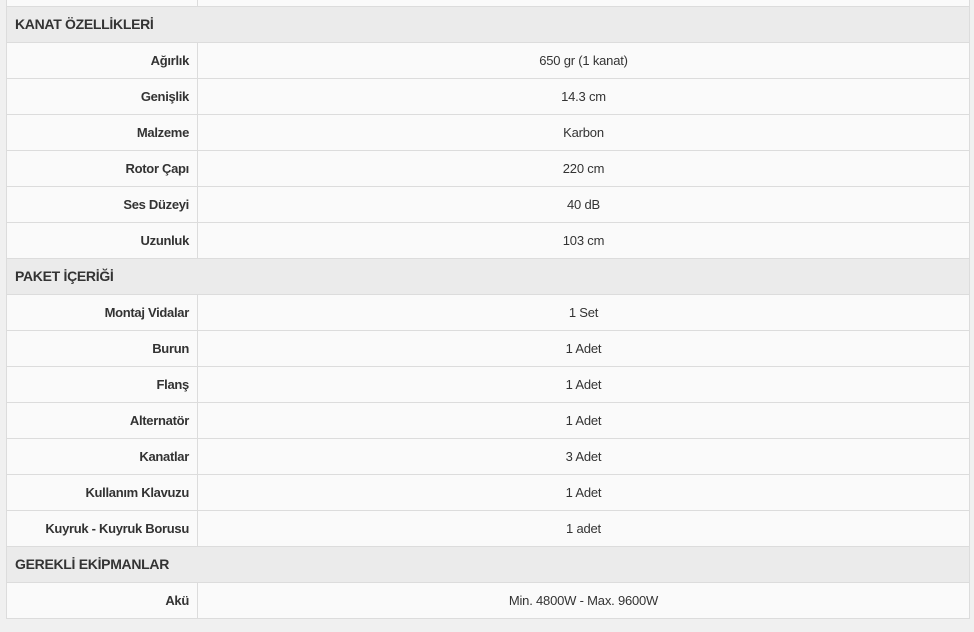  I want to click on row-label: Burun, so click(102, 348).